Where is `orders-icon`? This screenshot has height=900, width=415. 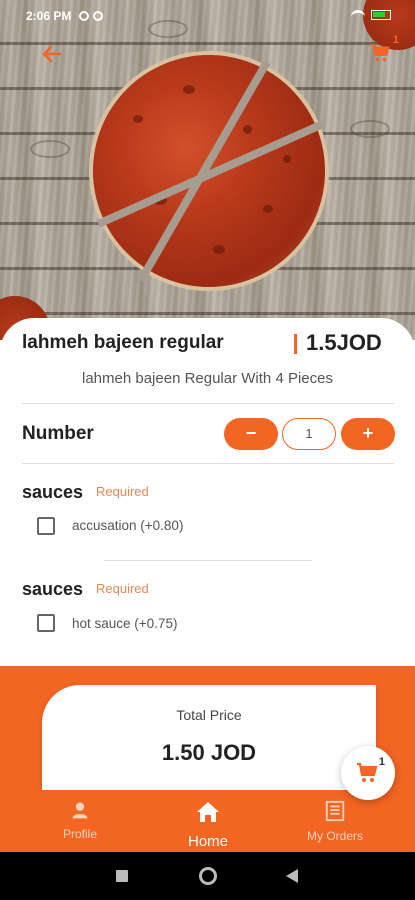
orders-icon is located at coordinates (335, 811).